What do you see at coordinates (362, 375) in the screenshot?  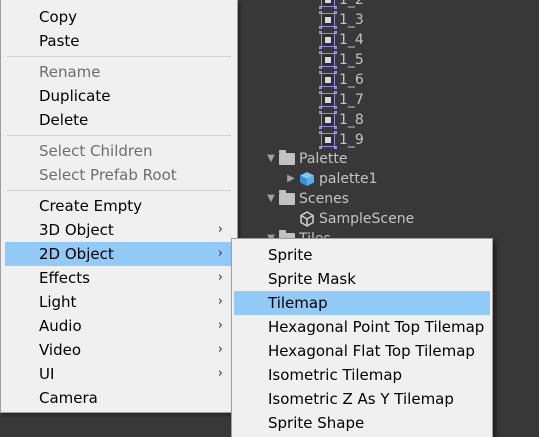 I see `menu-item-isometric-tilemap: Isometric Tilemap` at bounding box center [362, 375].